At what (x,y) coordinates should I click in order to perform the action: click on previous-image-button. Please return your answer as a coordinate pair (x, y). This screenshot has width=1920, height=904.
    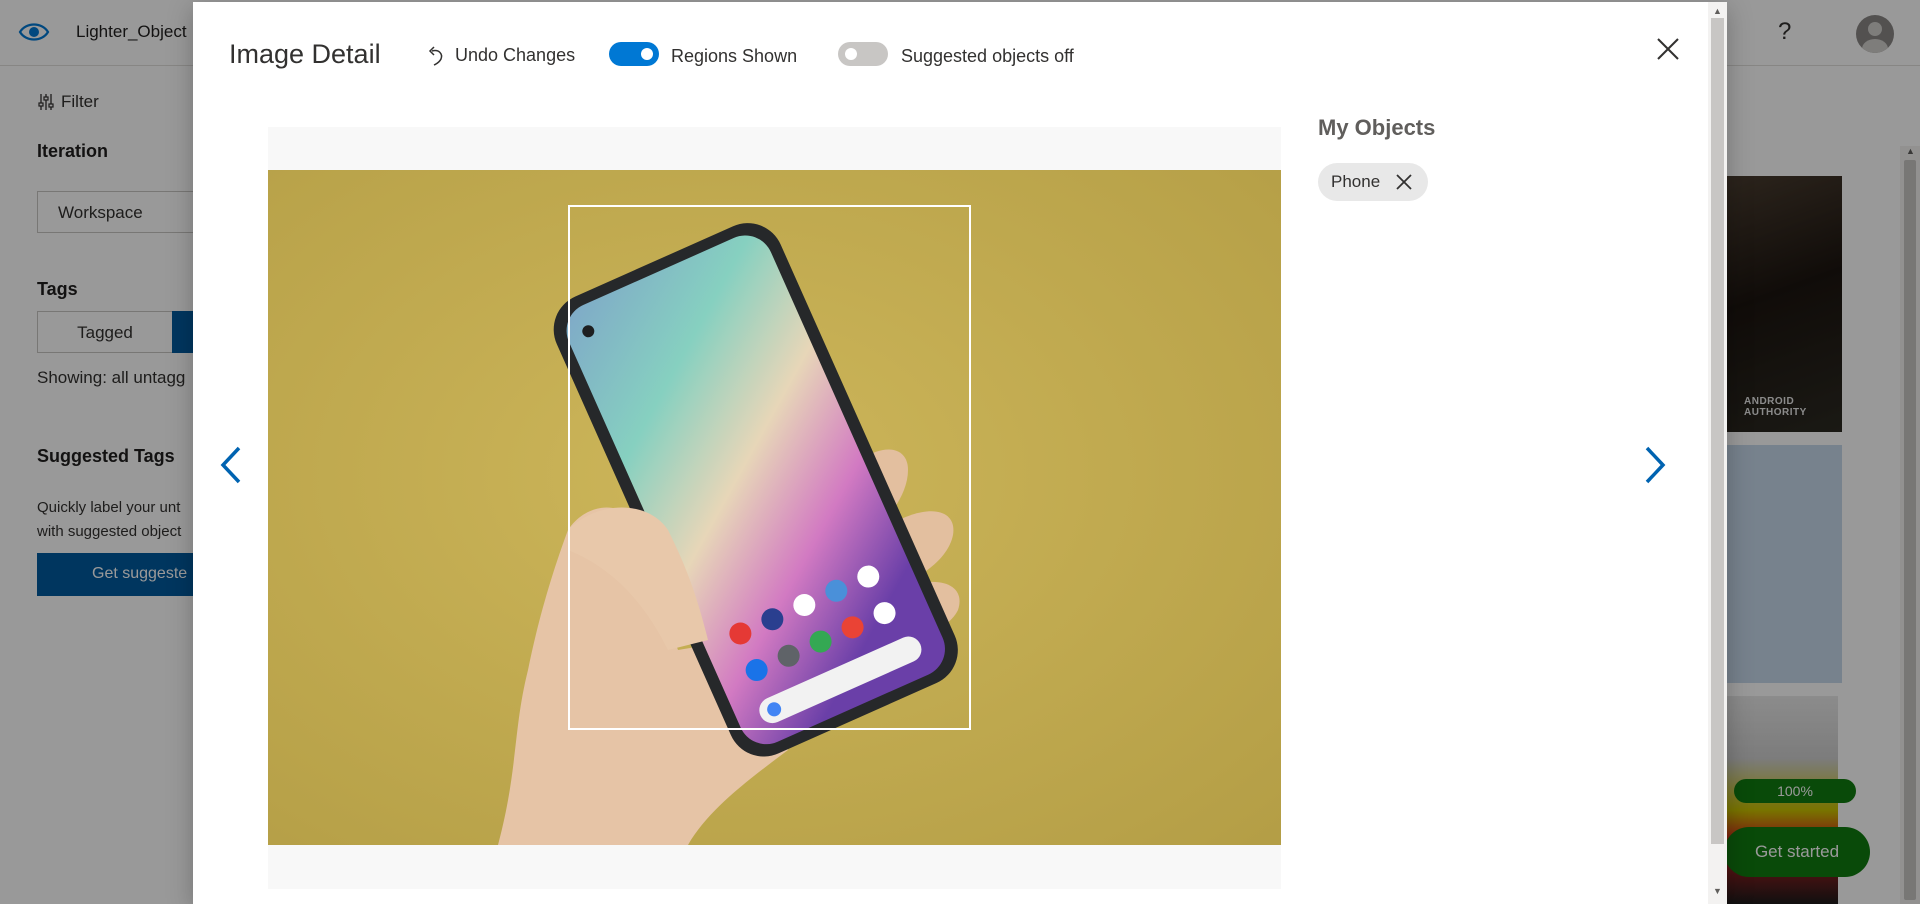
    Looking at the image, I should click on (233, 465).